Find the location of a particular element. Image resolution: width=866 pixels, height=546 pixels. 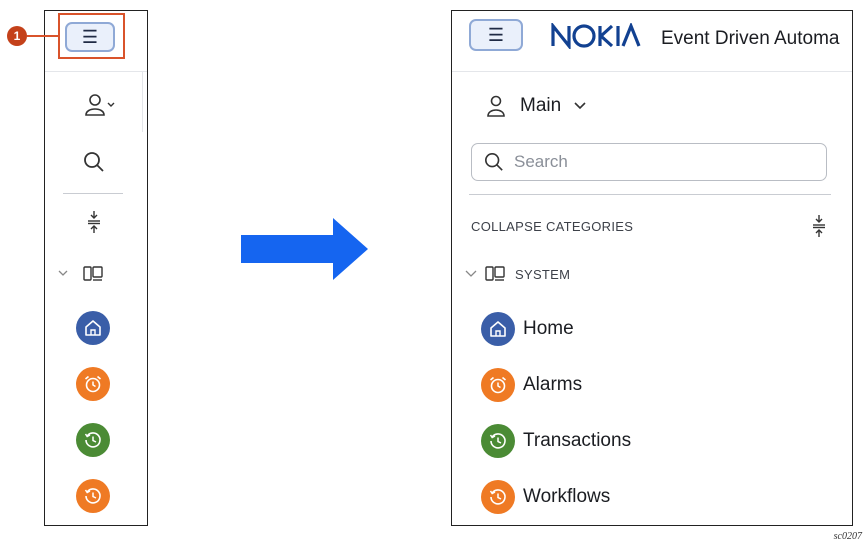

collapse-categories-button is located at coordinates (94, 222).